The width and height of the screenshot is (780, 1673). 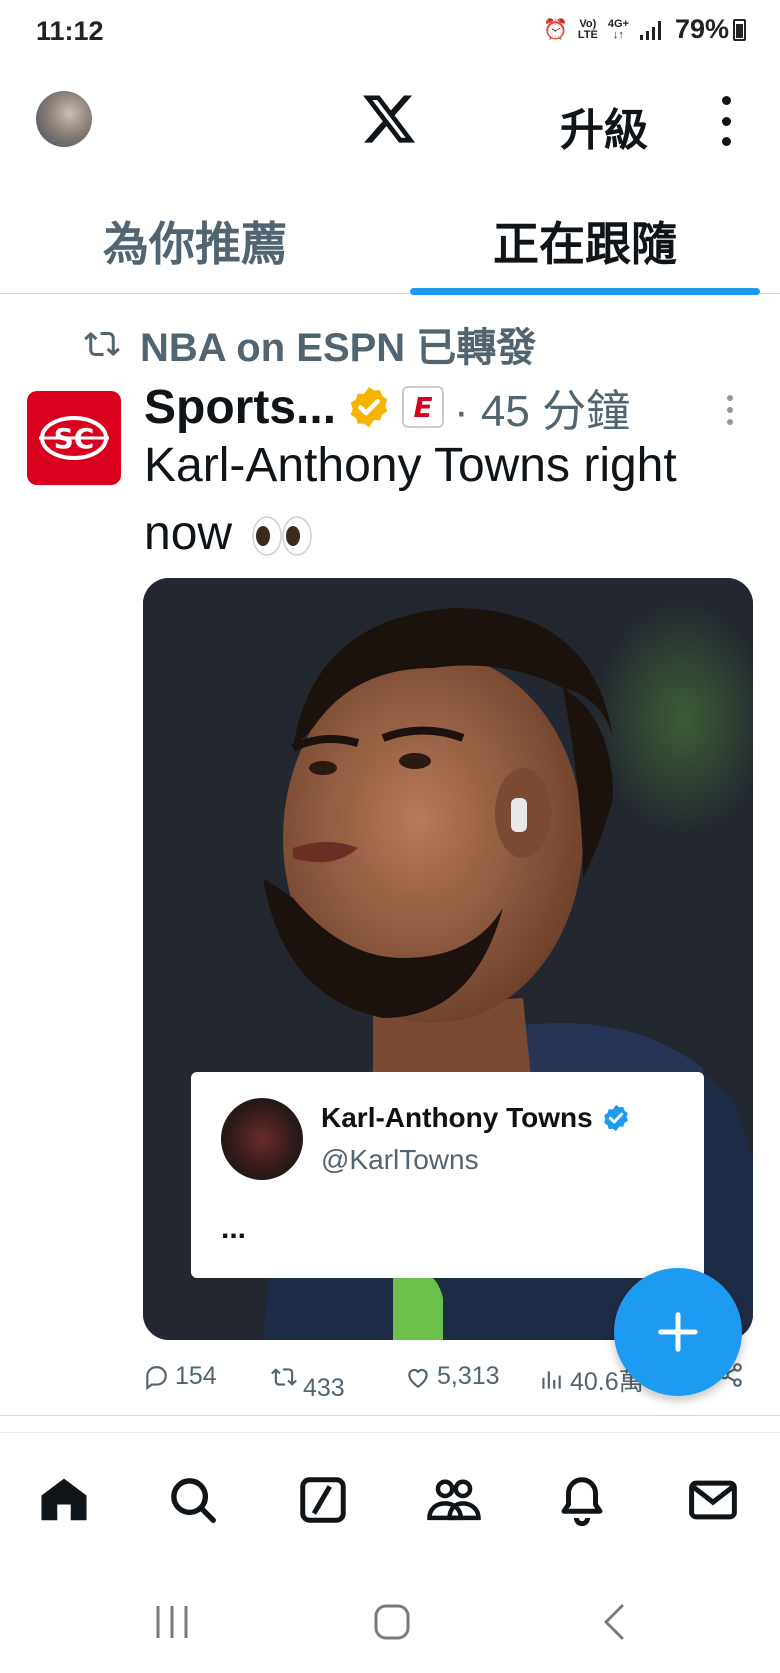 What do you see at coordinates (308, 1382) in the screenshot?
I see `retweet-button: 433` at bounding box center [308, 1382].